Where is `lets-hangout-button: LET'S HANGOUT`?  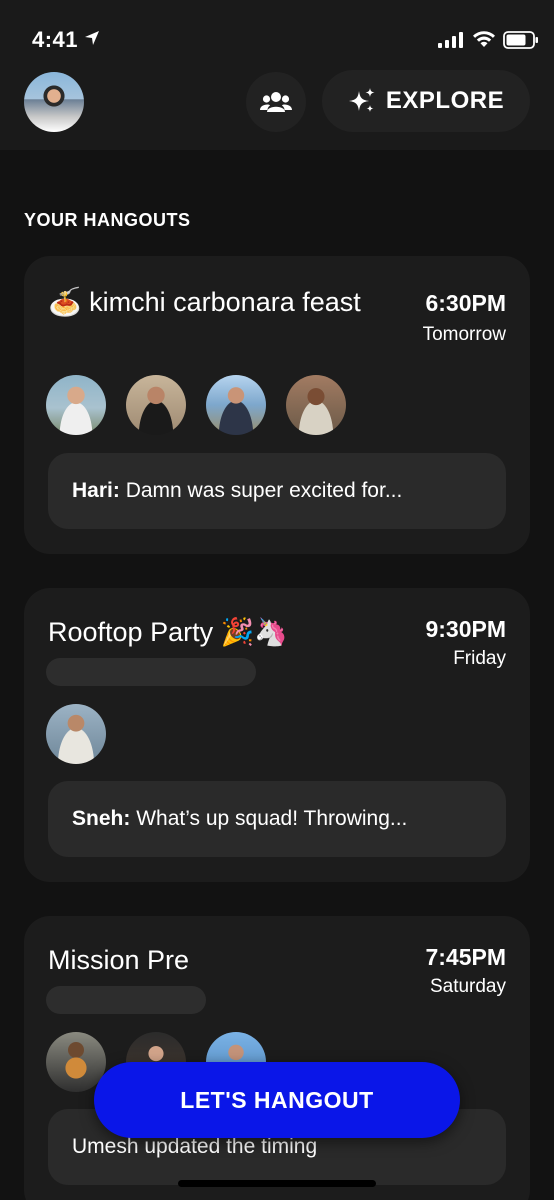
lets-hangout-button: LET'S HANGOUT is located at coordinates (277, 1100).